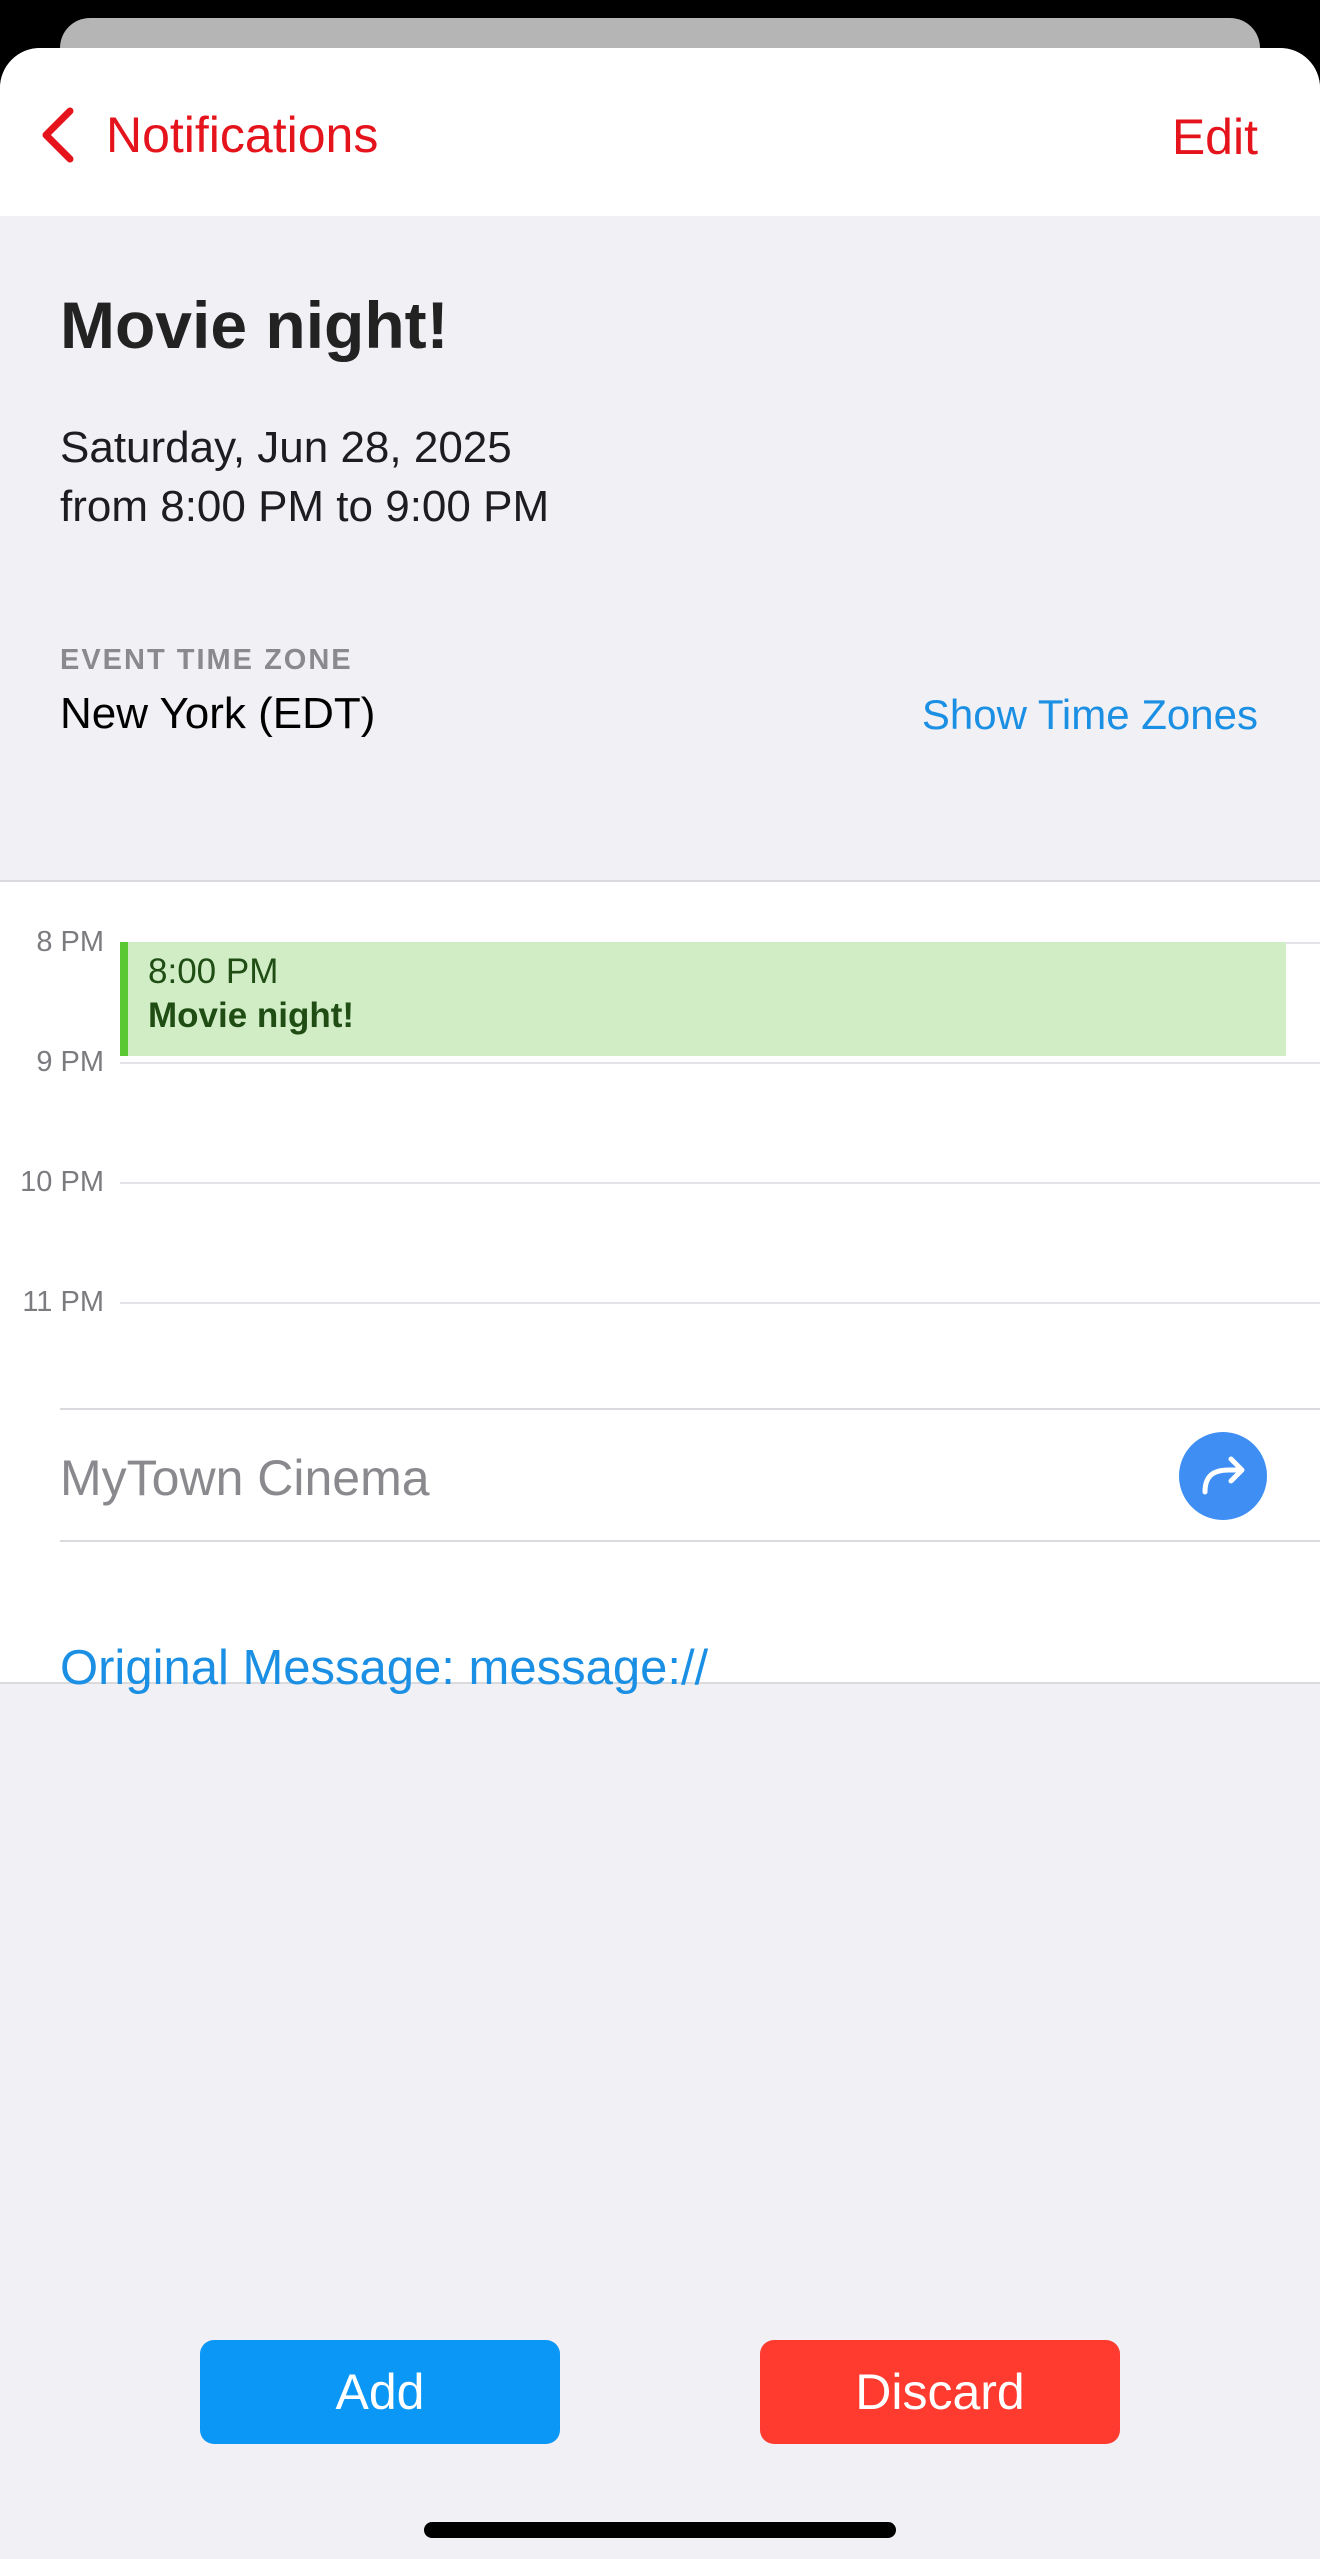  What do you see at coordinates (286, 447) in the screenshot?
I see `event-date-line: Saturday, Jun 28, 2025` at bounding box center [286, 447].